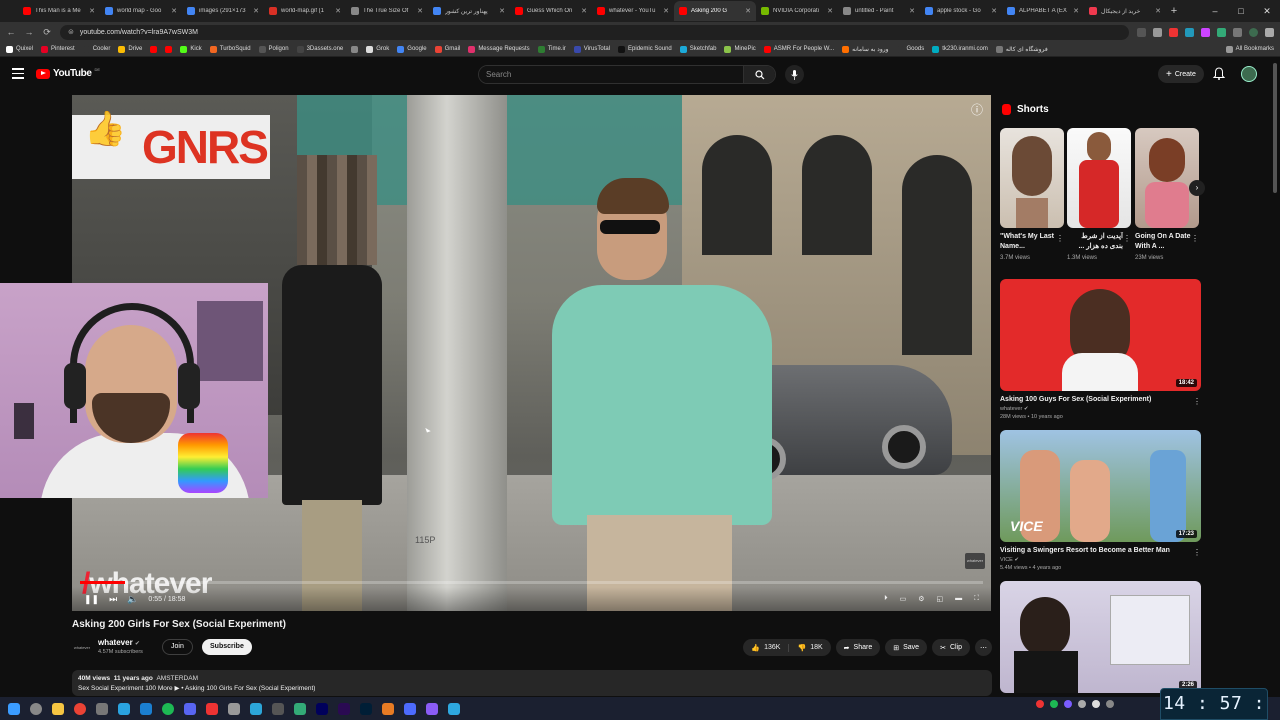 The image size is (1280, 720). What do you see at coordinates (366, 708) in the screenshot?
I see `photoshop-icon` at bounding box center [366, 708].